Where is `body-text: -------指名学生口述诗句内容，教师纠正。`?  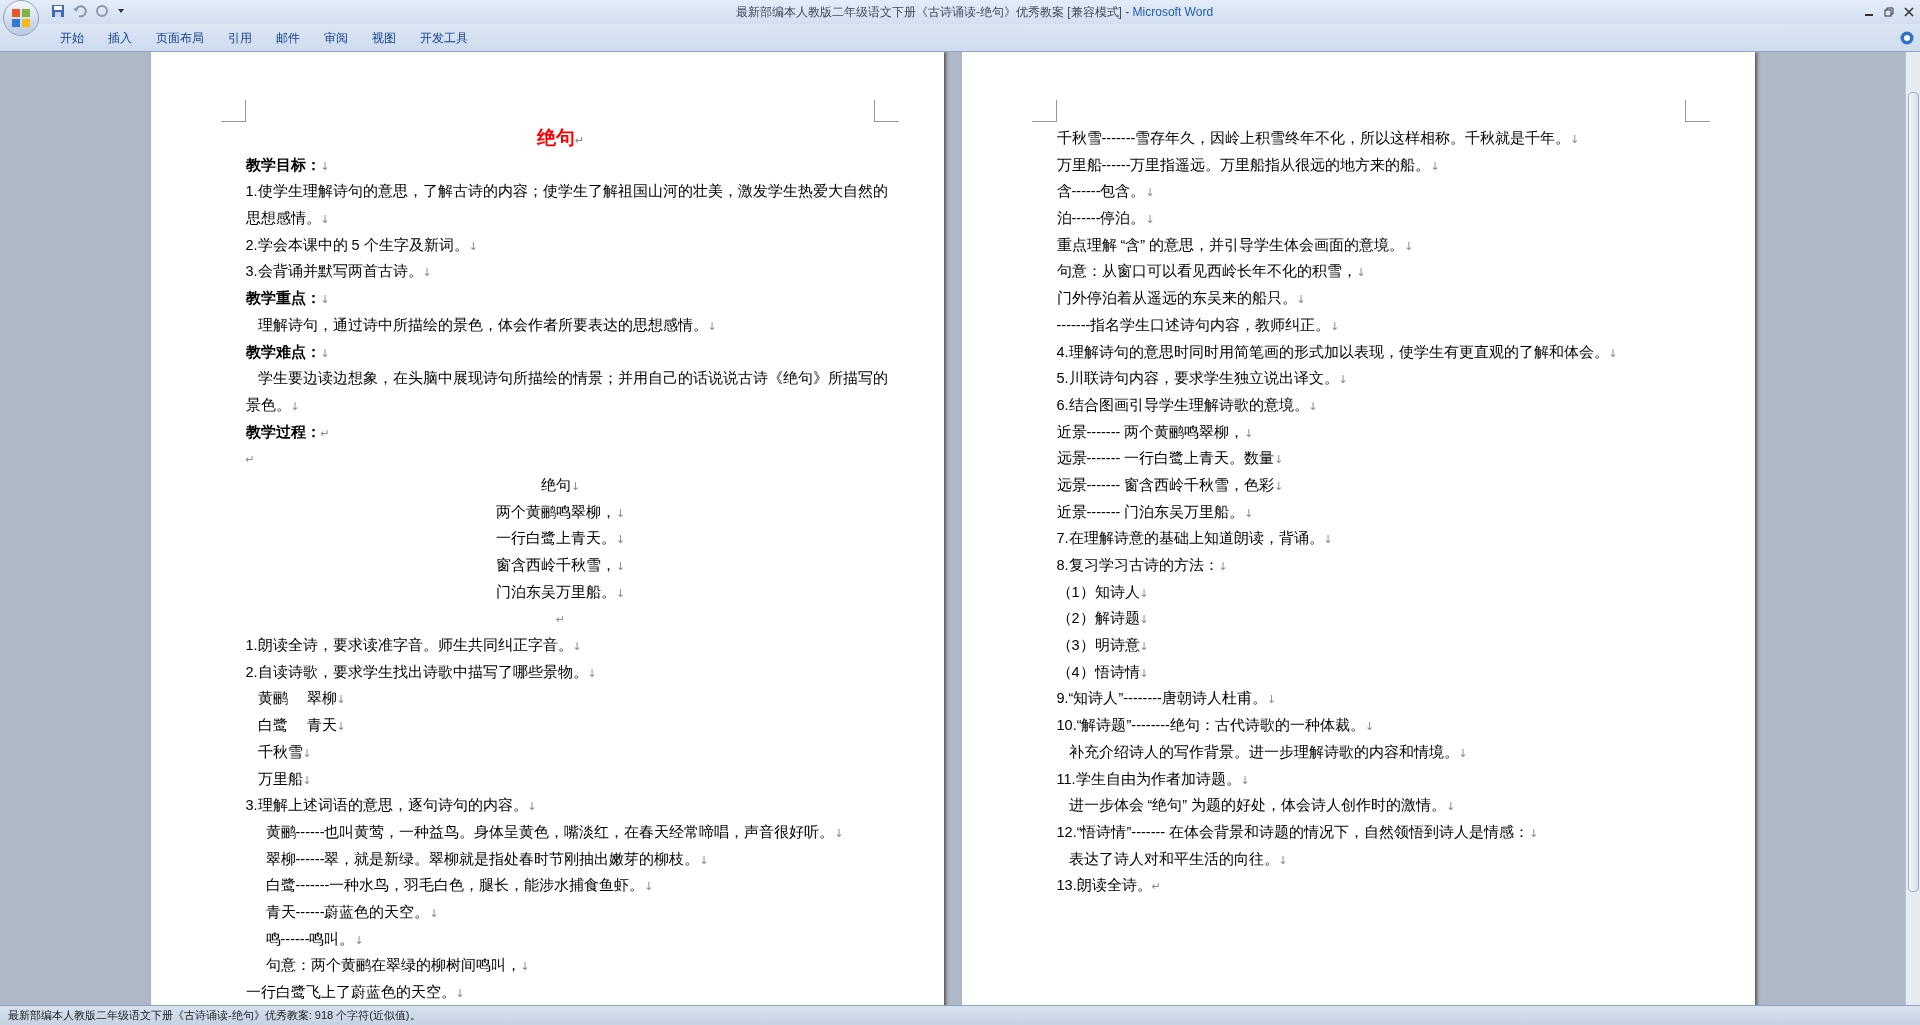
body-text: -------指名学生口述诗句内容，教师纠正。 is located at coordinates (1193, 324).